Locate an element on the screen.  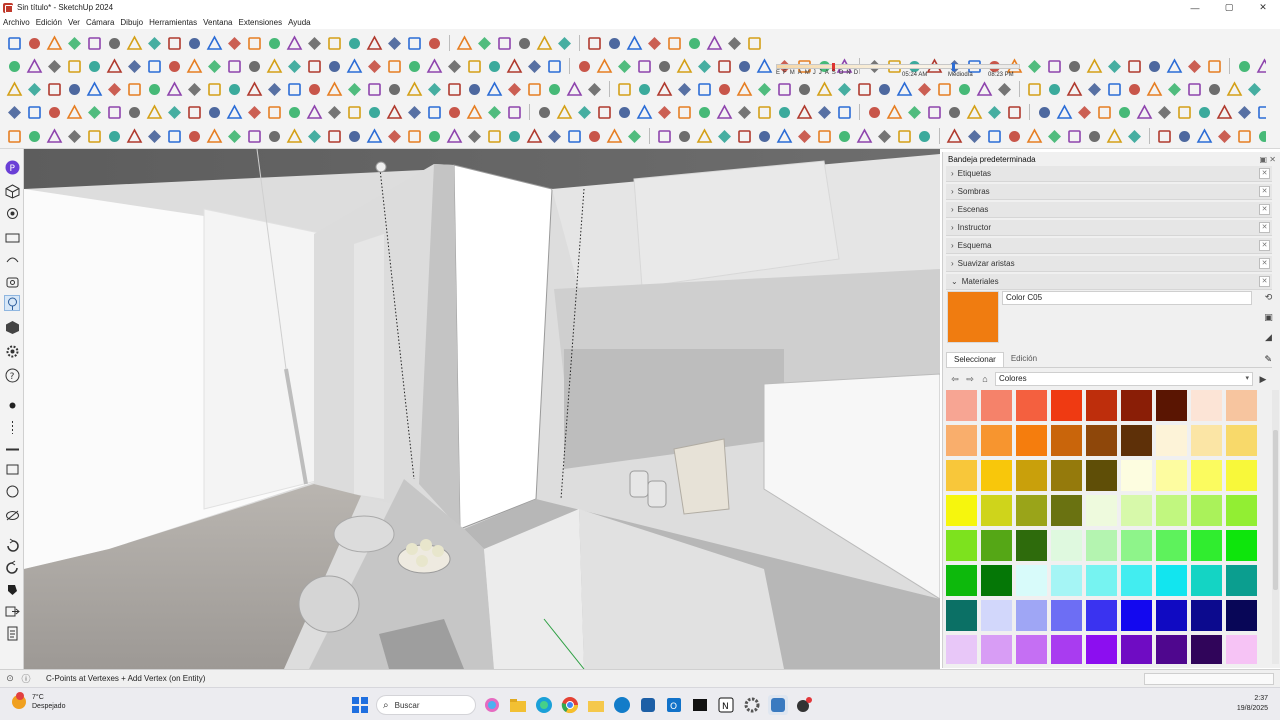
current-material-swatch is located at coordinates (973, 317).